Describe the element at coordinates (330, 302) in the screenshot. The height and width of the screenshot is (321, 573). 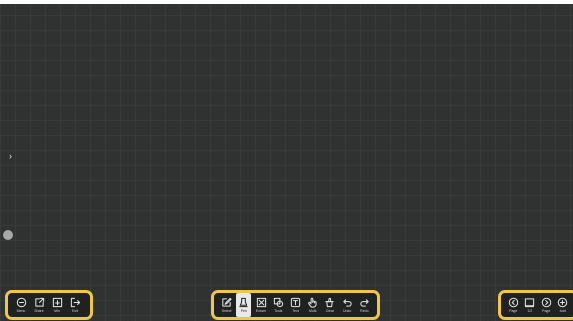
I see `clear-icon` at that location.